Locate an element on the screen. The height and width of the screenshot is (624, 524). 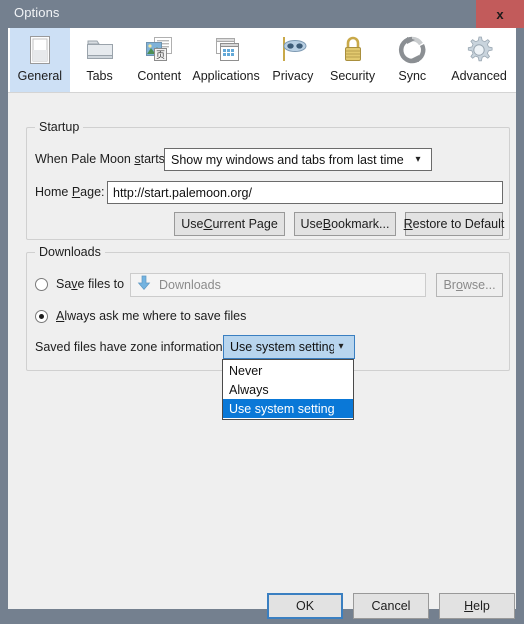
tab-label: Sync is located at coordinates (412, 76).